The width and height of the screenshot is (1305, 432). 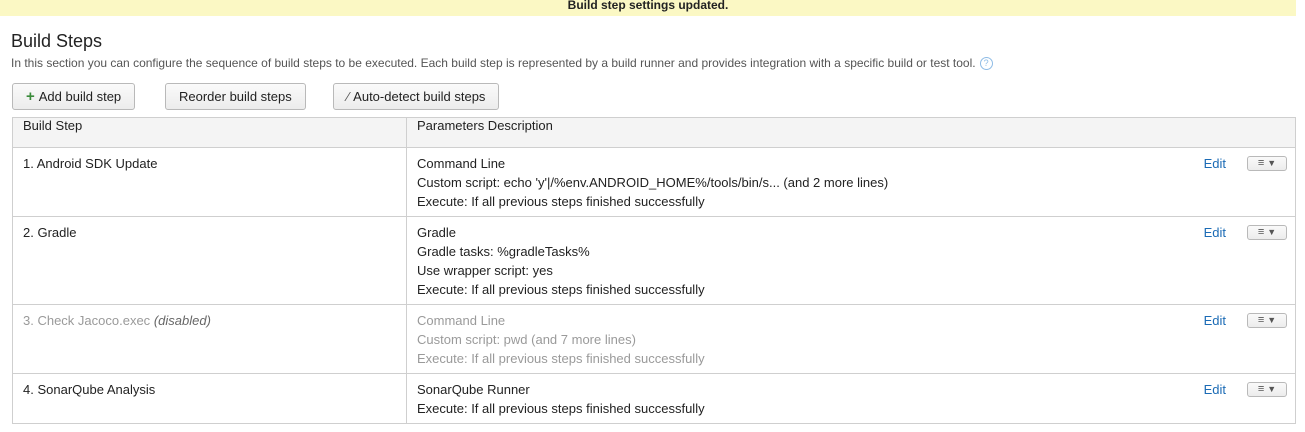 I want to click on add-build-step-button: + Add build step, so click(x=74, y=96).